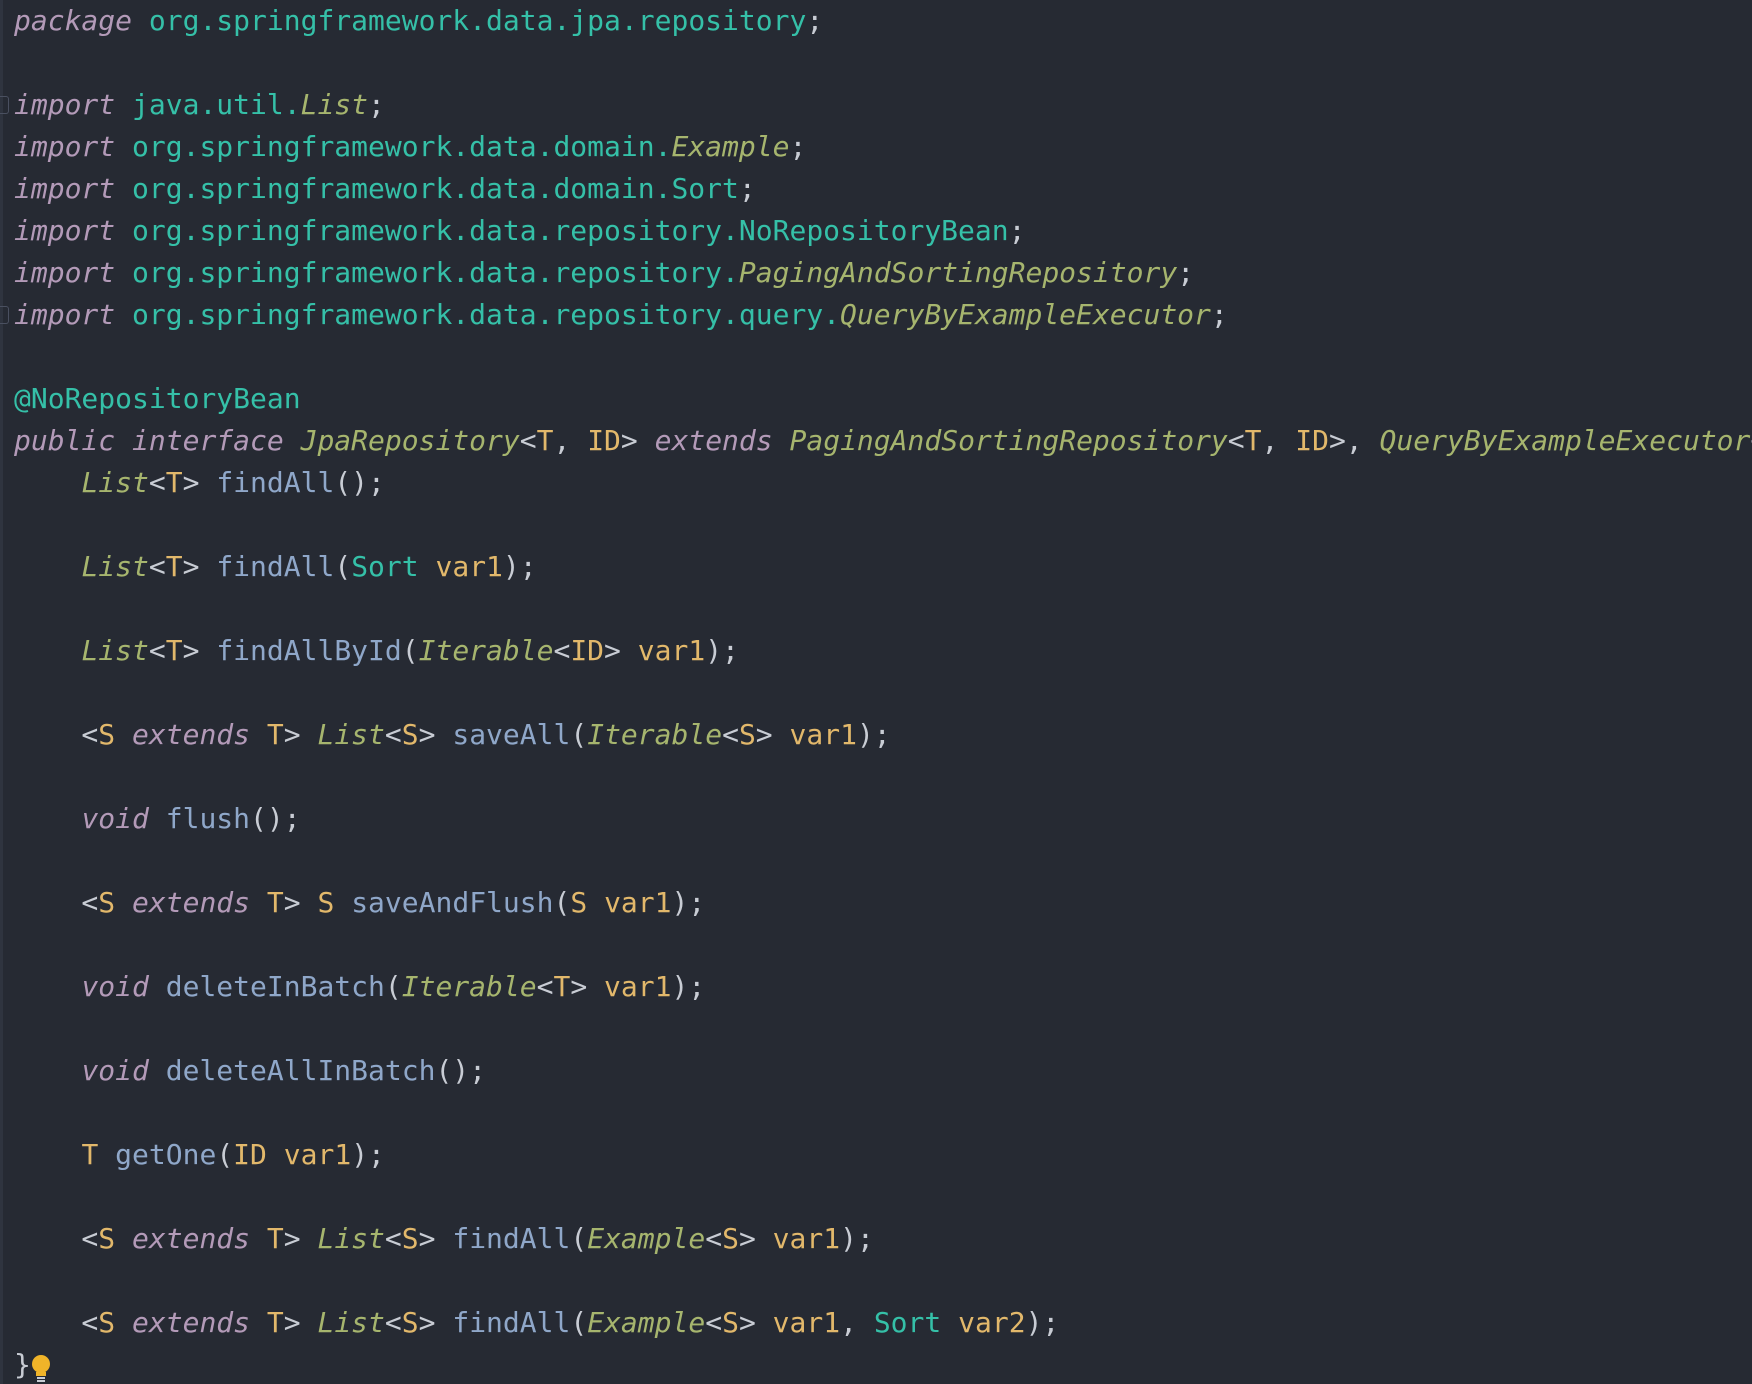  Describe the element at coordinates (883, 651) in the screenshot. I see `code-line: List<T> findAllById(Iterable<ID> var1);` at that location.